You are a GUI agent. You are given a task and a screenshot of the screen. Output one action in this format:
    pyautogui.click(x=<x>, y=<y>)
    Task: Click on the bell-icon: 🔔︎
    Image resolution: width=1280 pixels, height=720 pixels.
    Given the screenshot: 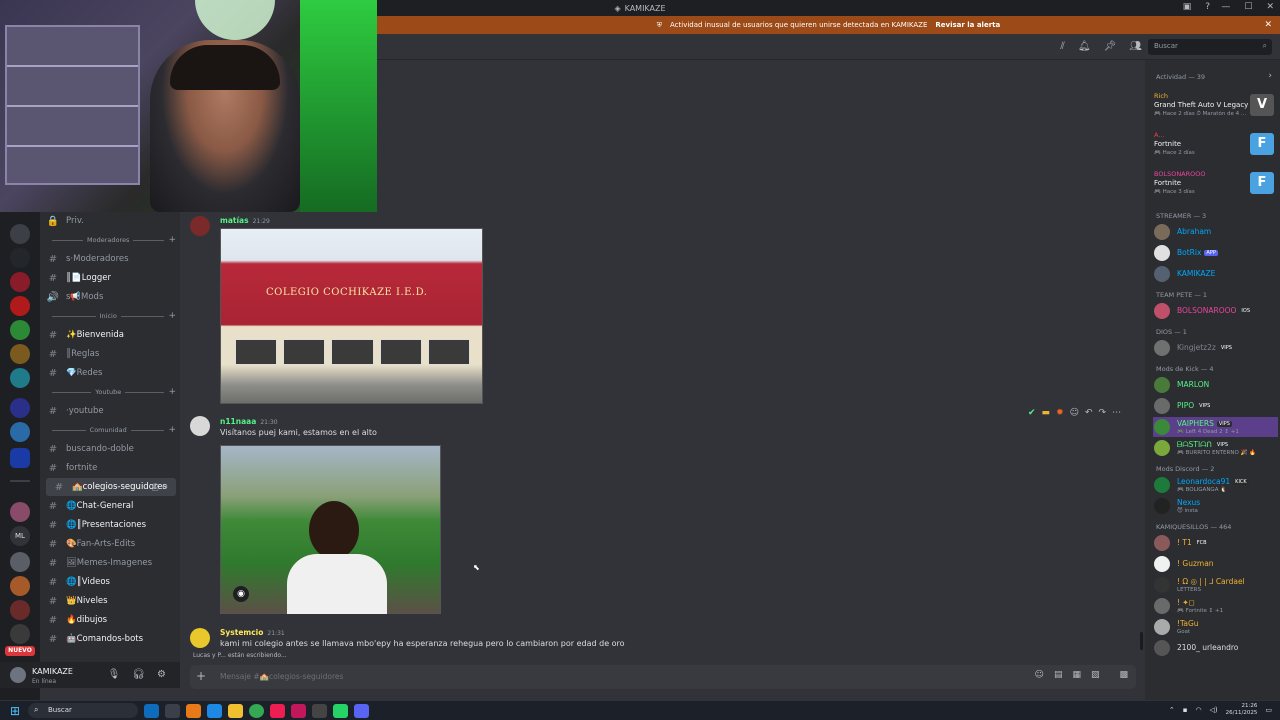 What is the action you would take?
    pyautogui.click(x=1084, y=46)
    